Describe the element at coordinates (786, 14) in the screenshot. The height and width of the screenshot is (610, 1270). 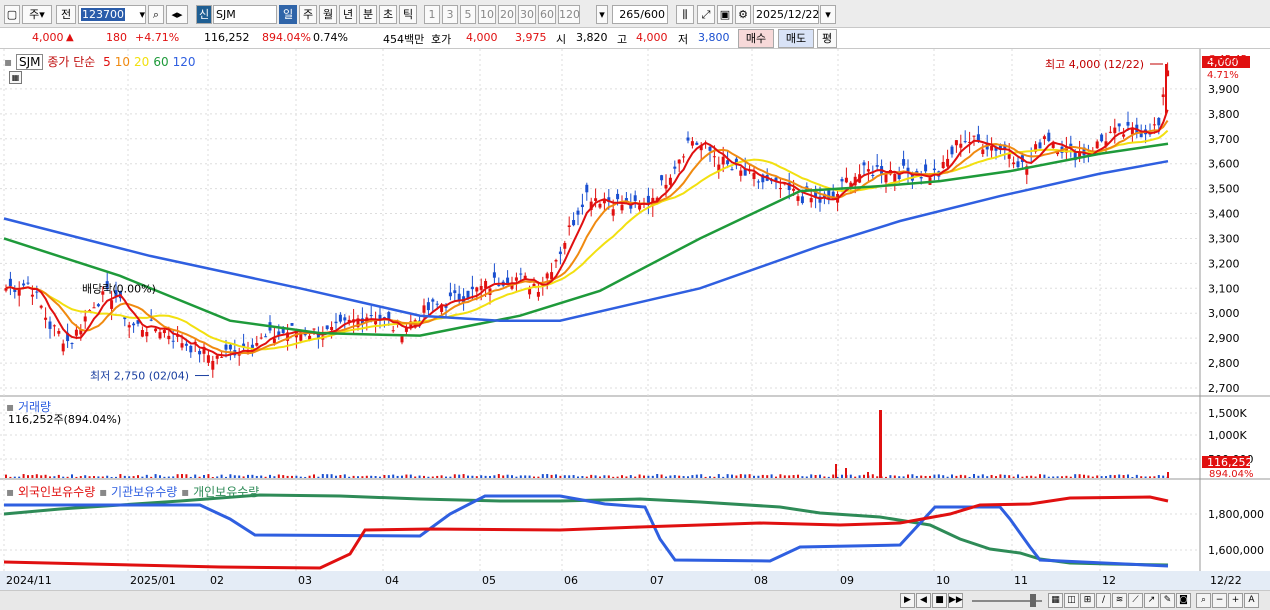
I see `date-input: 2025/12/22` at that location.